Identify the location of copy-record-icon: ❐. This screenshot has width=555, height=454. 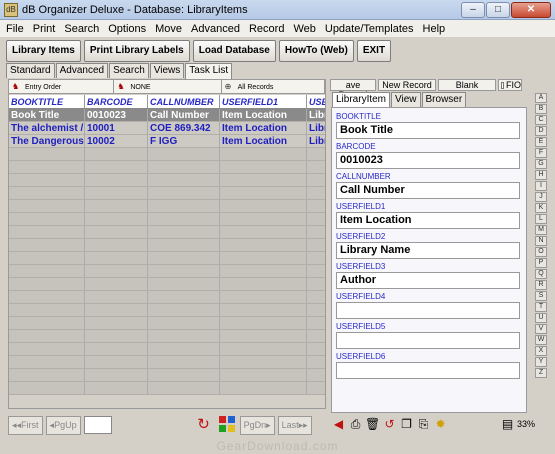
(406, 424).